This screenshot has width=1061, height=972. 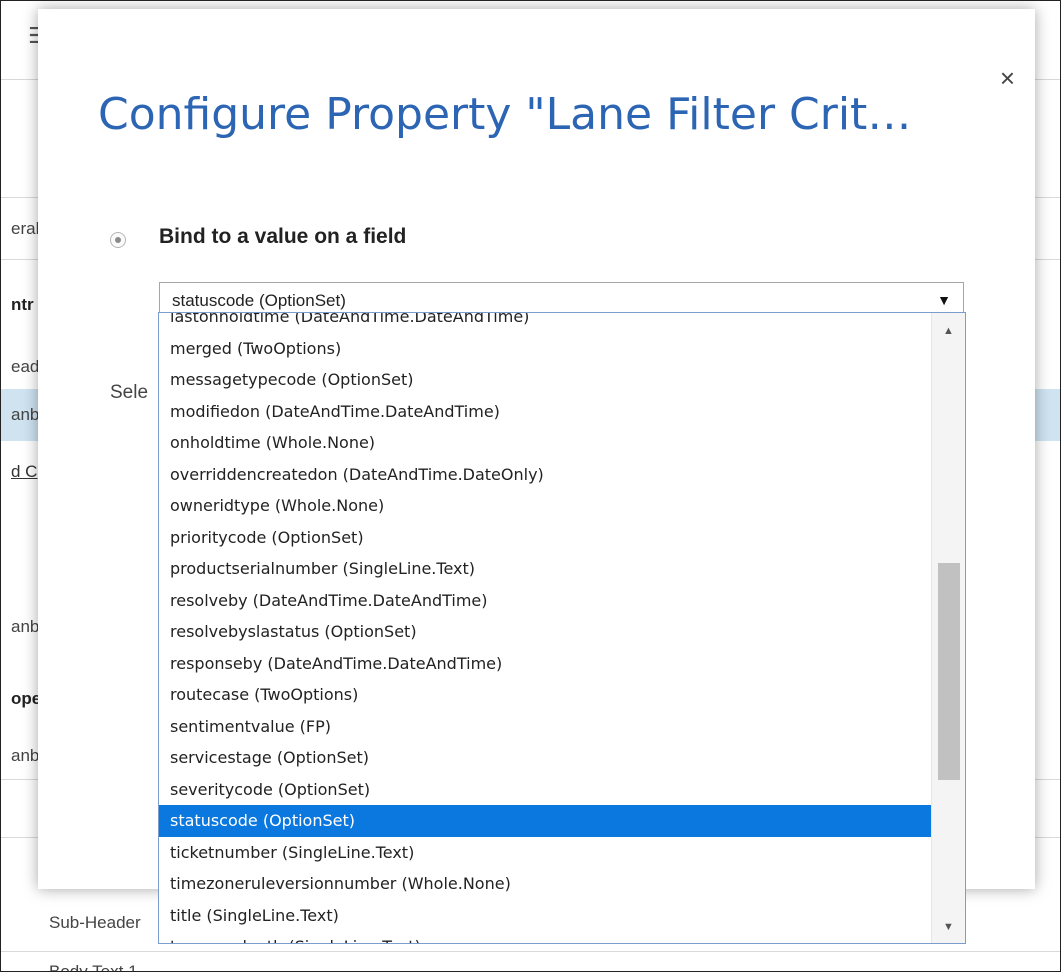 I want to click on dropdown-option: title (SingleLine.Text), so click(x=545, y=916).